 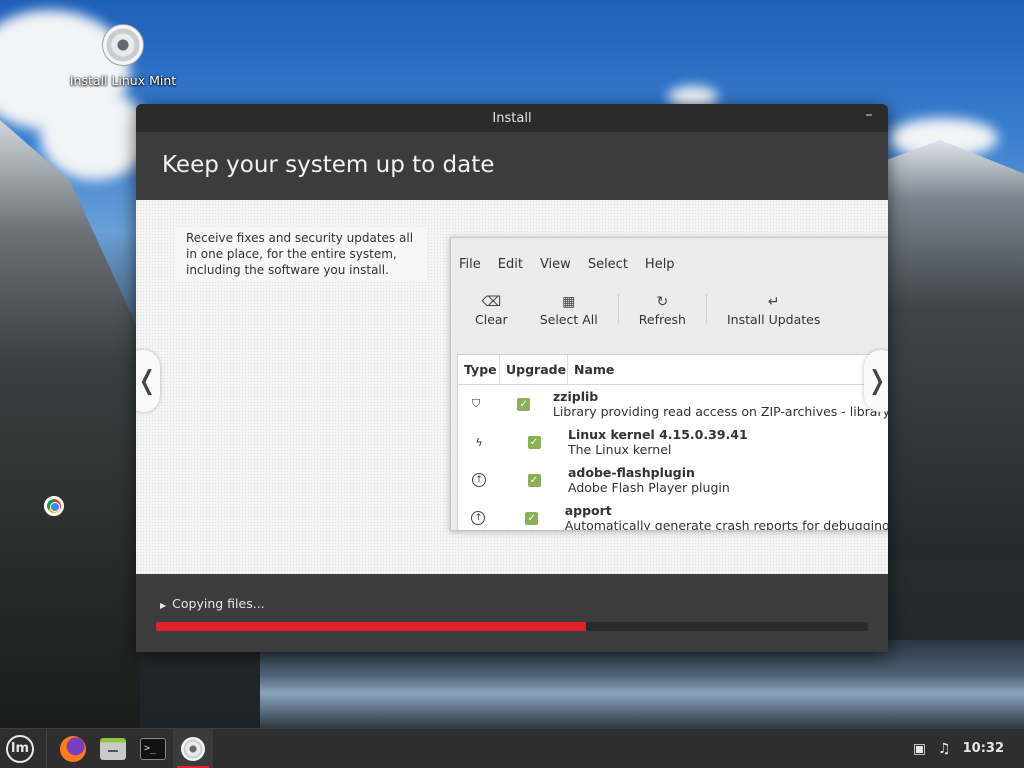 I want to click on clock: 10:32, so click(x=983, y=748).